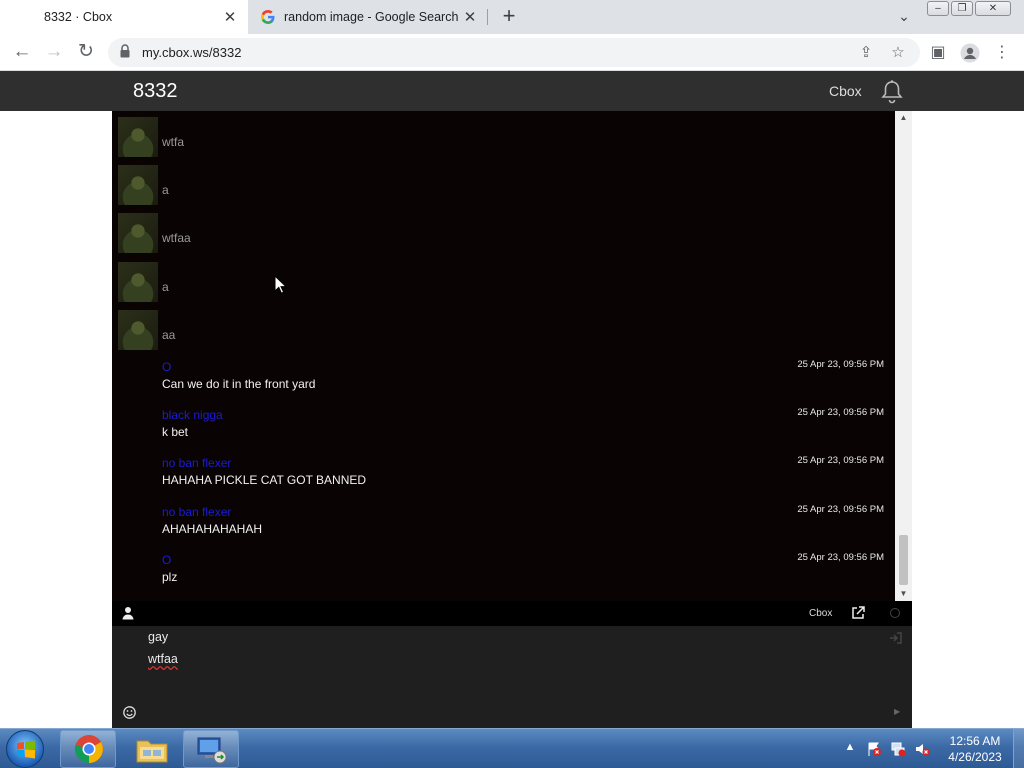 This screenshot has width=1024, height=768. What do you see at coordinates (938, 53) in the screenshot?
I see `side-panel-icon: ▣` at bounding box center [938, 53].